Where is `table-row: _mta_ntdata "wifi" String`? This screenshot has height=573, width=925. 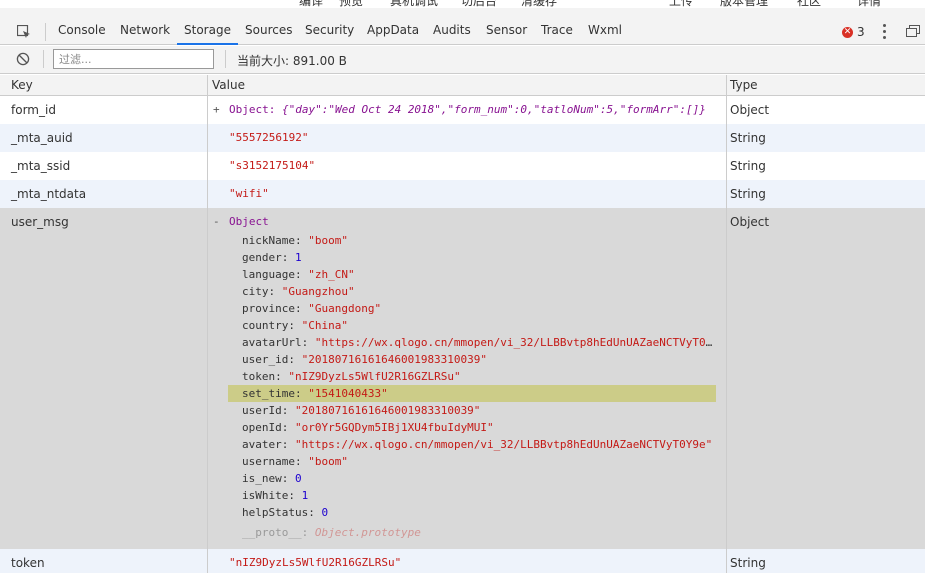
table-row: _mta_ntdata "wifi" String is located at coordinates (462, 194).